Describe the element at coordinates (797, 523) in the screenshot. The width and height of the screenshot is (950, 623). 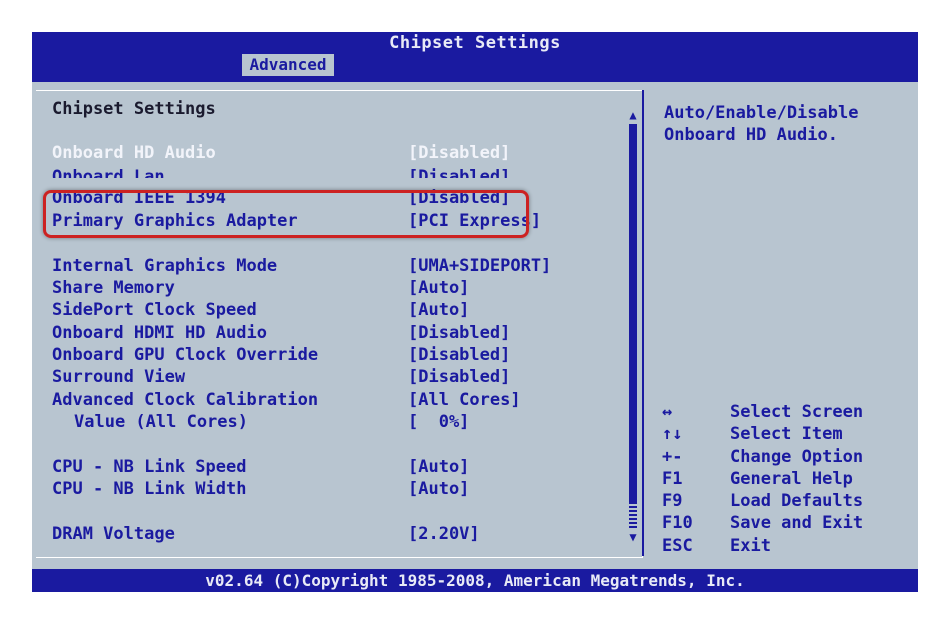
I see `key-description: Save and Exit` at that location.